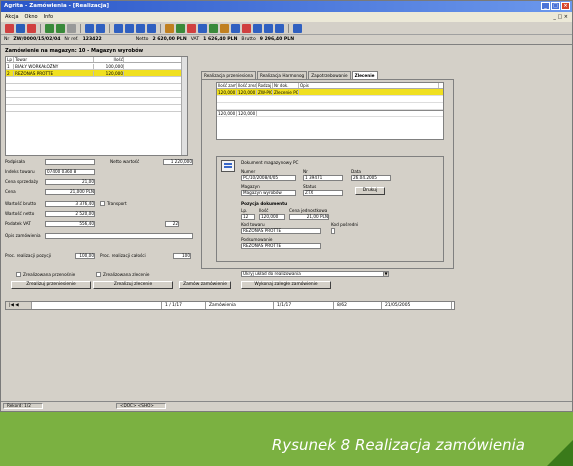  Describe the element at coordinates (100, 28) in the screenshot. I see `arrow-right-icon` at that location.